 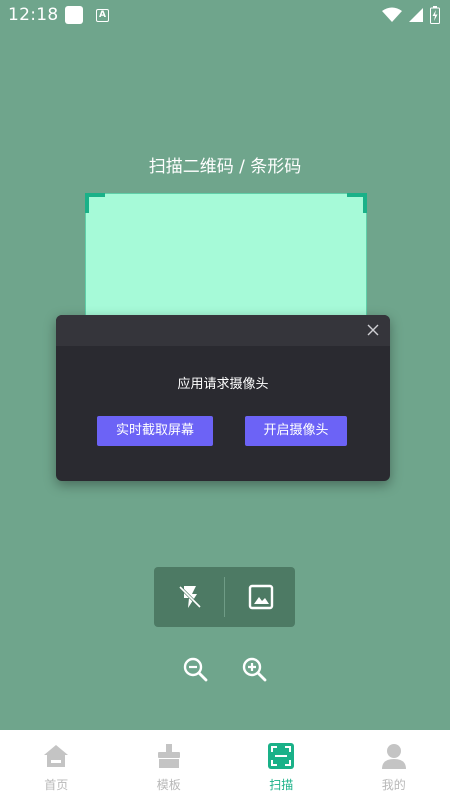 What do you see at coordinates (296, 431) in the screenshot?
I see `open-camera-button: 开启摄像头` at bounding box center [296, 431].